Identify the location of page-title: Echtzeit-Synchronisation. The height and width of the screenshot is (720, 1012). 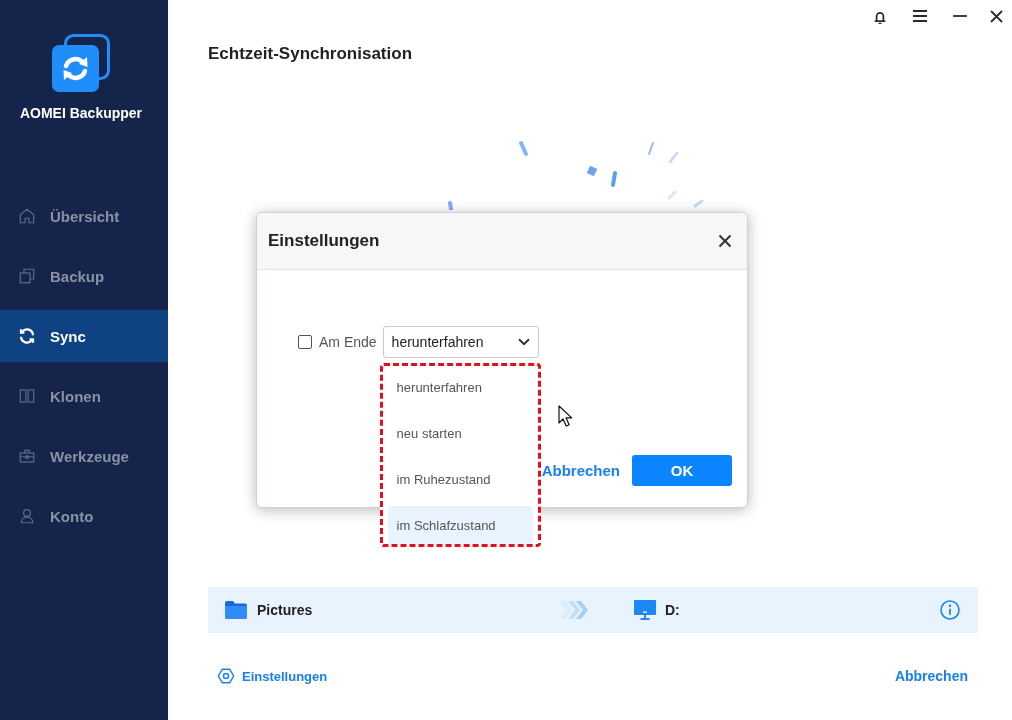
(310, 54).